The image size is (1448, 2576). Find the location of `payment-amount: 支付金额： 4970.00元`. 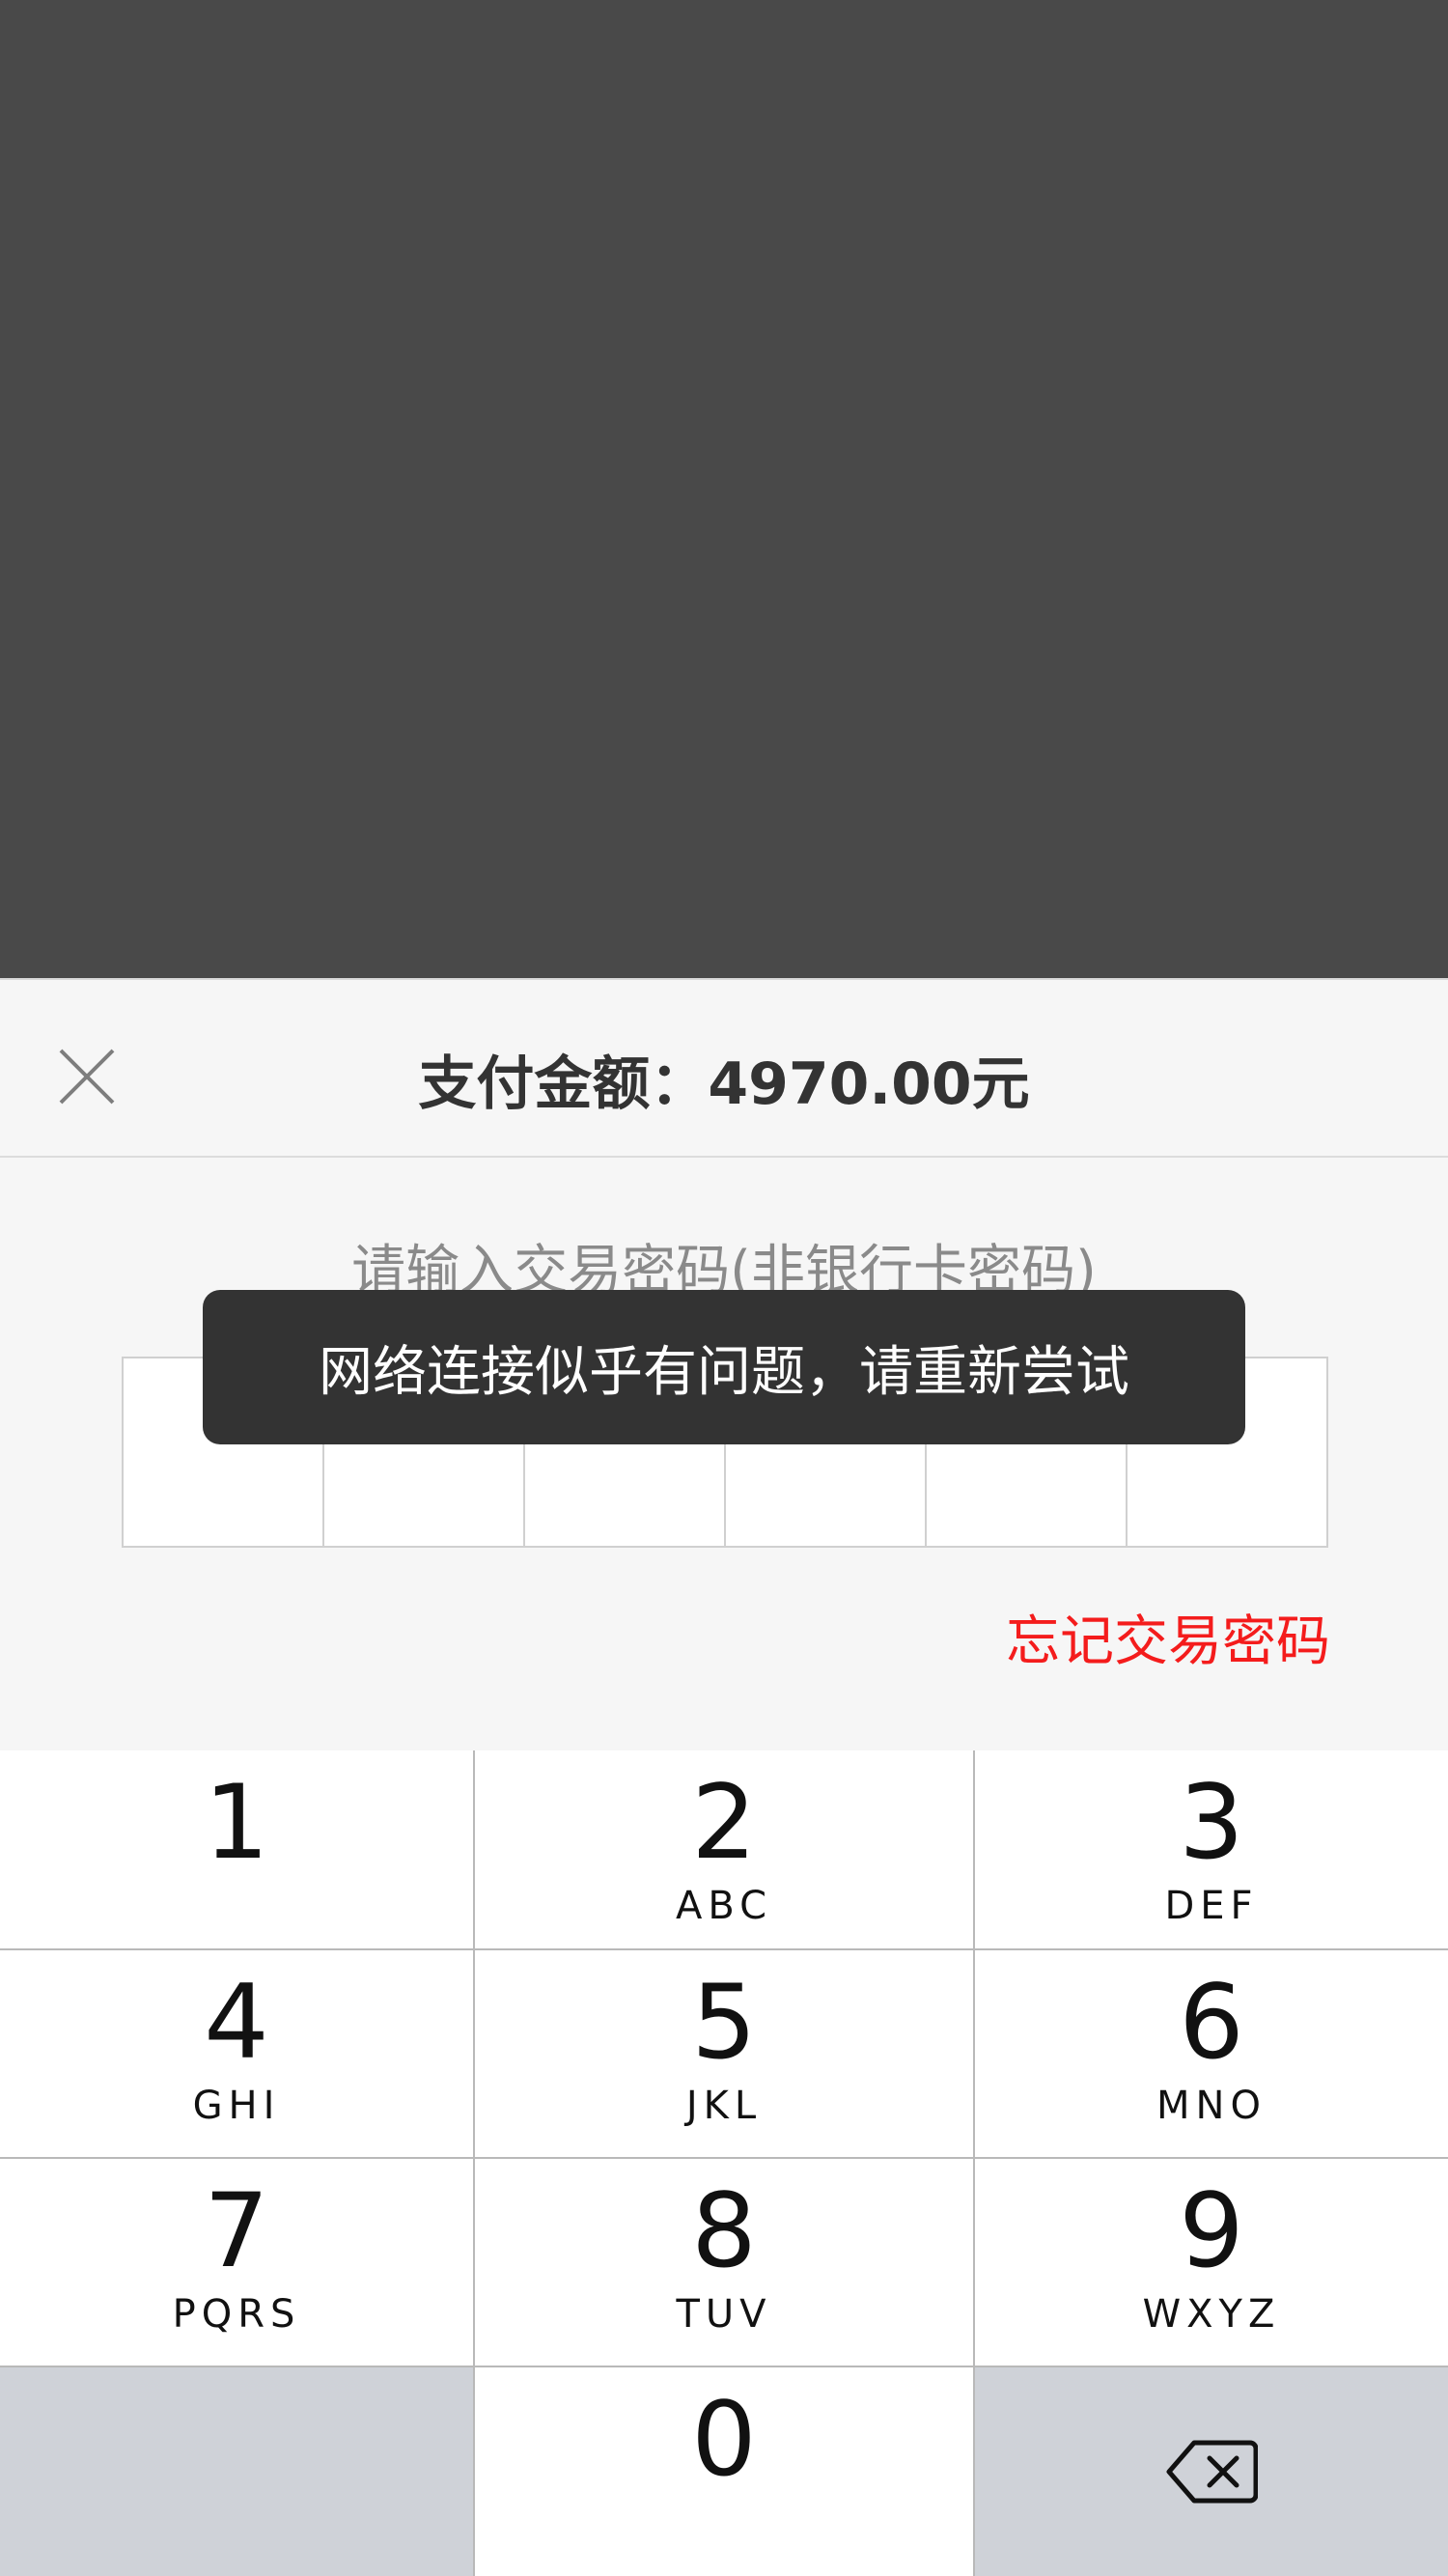

payment-amount: 支付金额： 4970.00元 is located at coordinates (724, 1079).